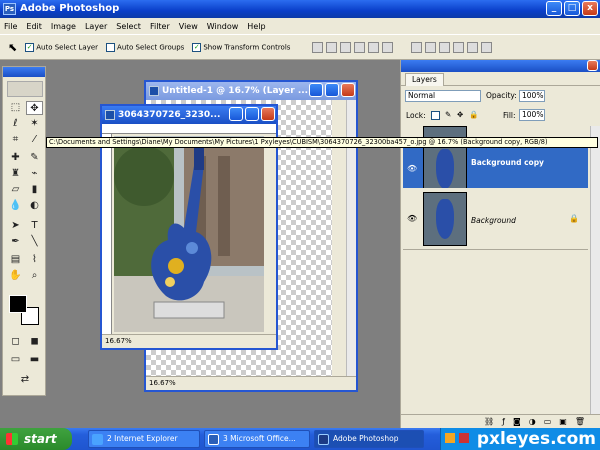 The width and height of the screenshot is (600, 450). Describe the element at coordinates (223, 26) in the screenshot. I see `menu-window: Window` at that location.